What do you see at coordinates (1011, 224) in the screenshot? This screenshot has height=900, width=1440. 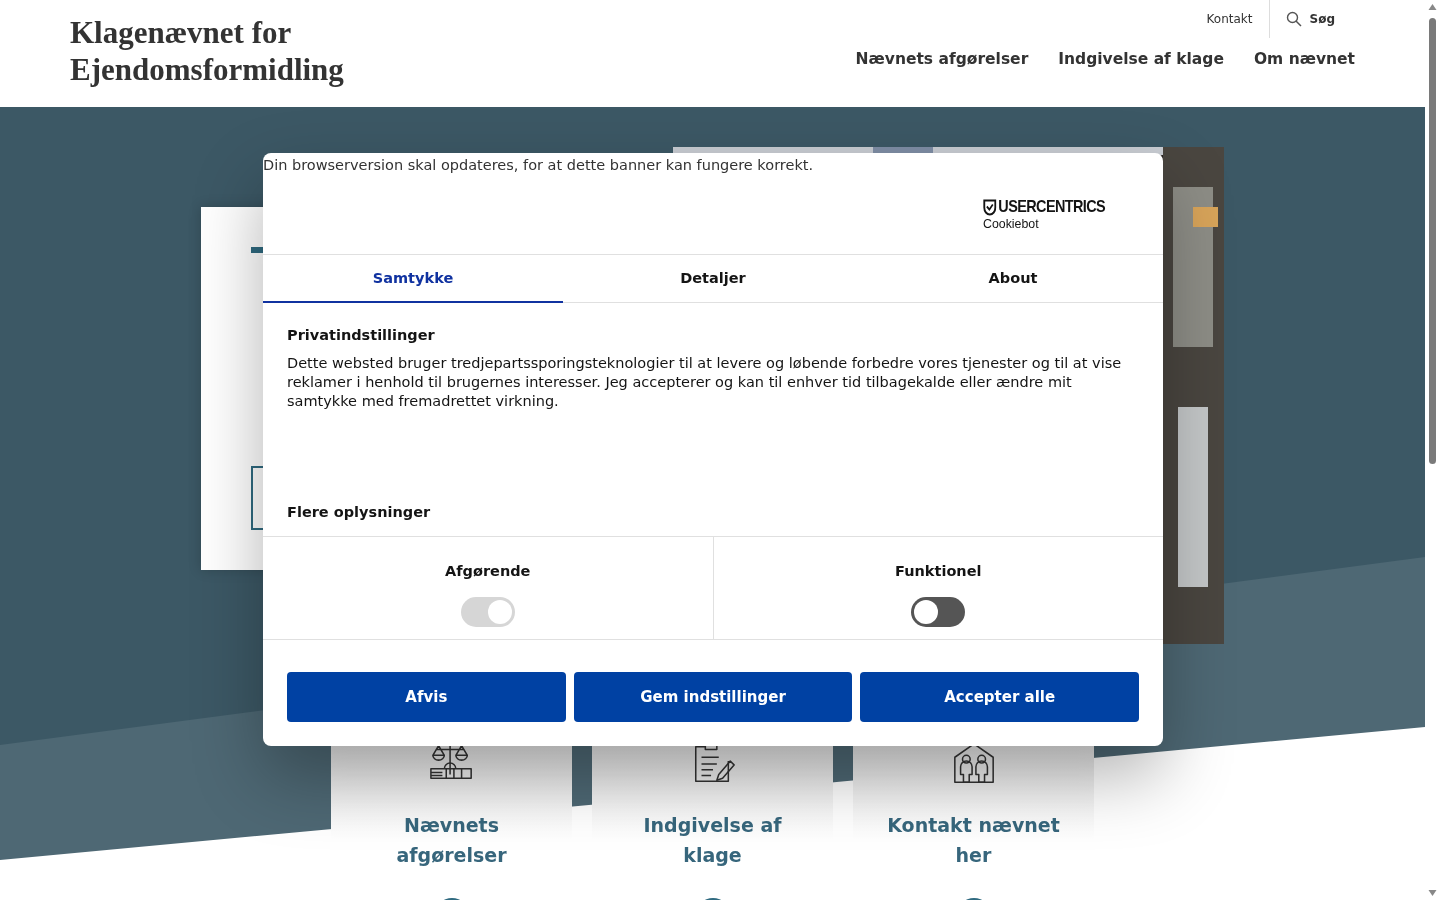 I see `brand-product: Cookiebot` at bounding box center [1011, 224].